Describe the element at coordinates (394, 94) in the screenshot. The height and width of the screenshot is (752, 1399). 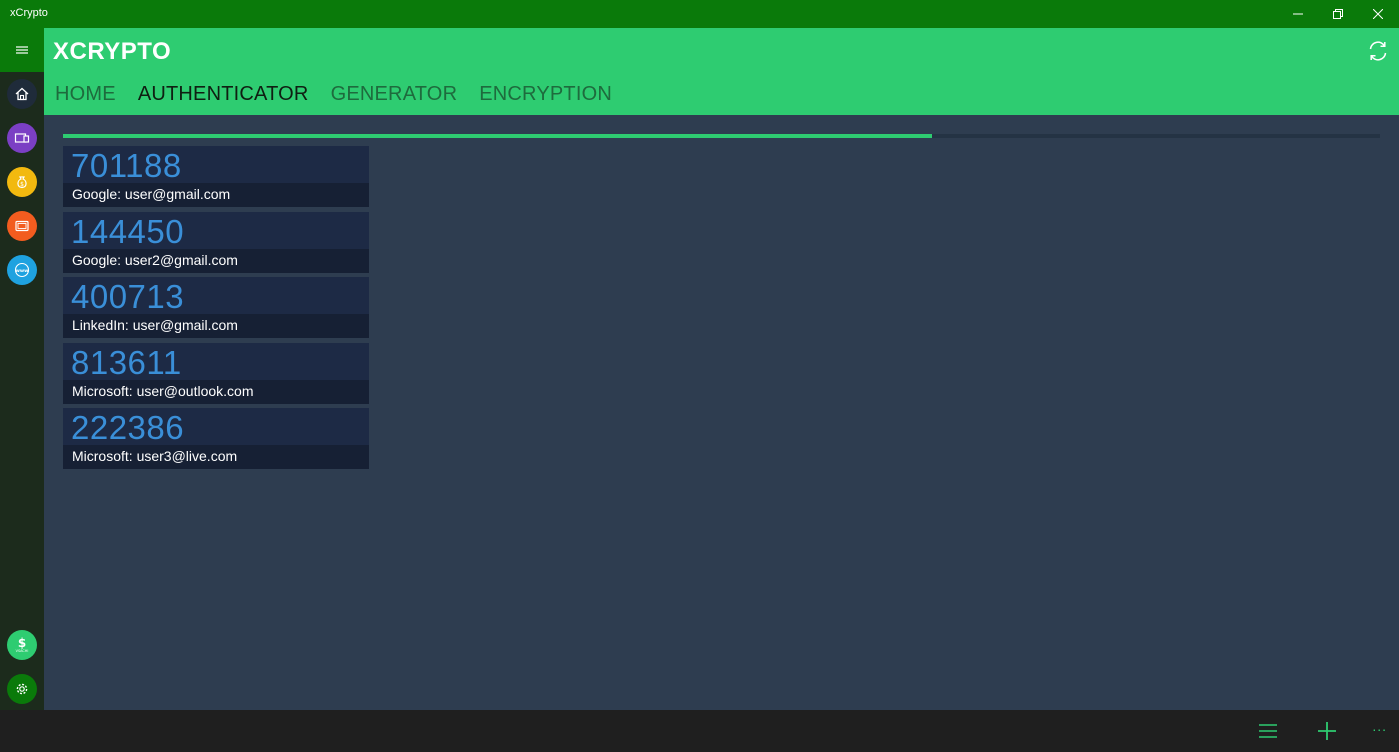
I see `tab-generator: GENERATOR` at that location.